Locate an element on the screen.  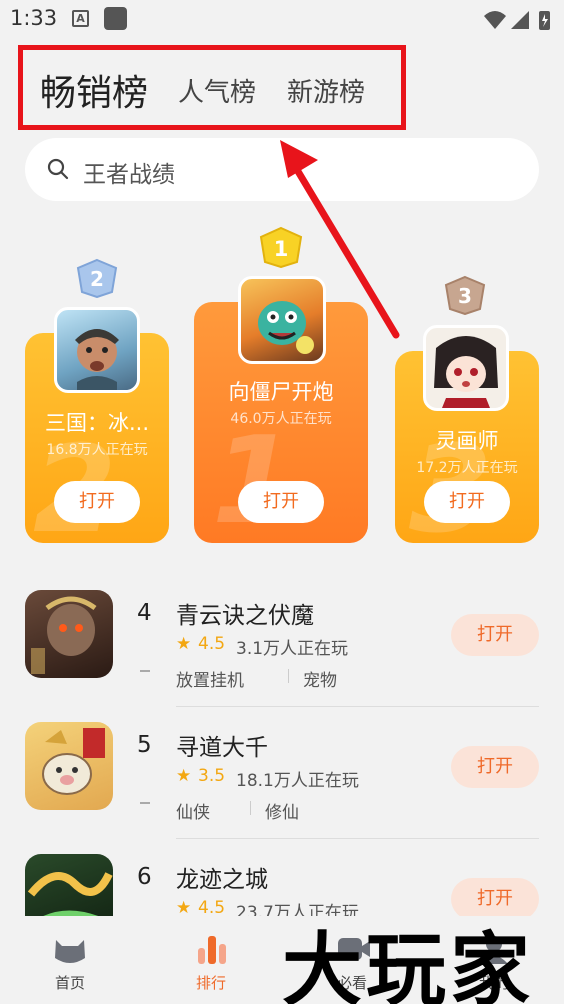
podium-players: 16.8万人正在玩 is located at coordinates (97, 450).